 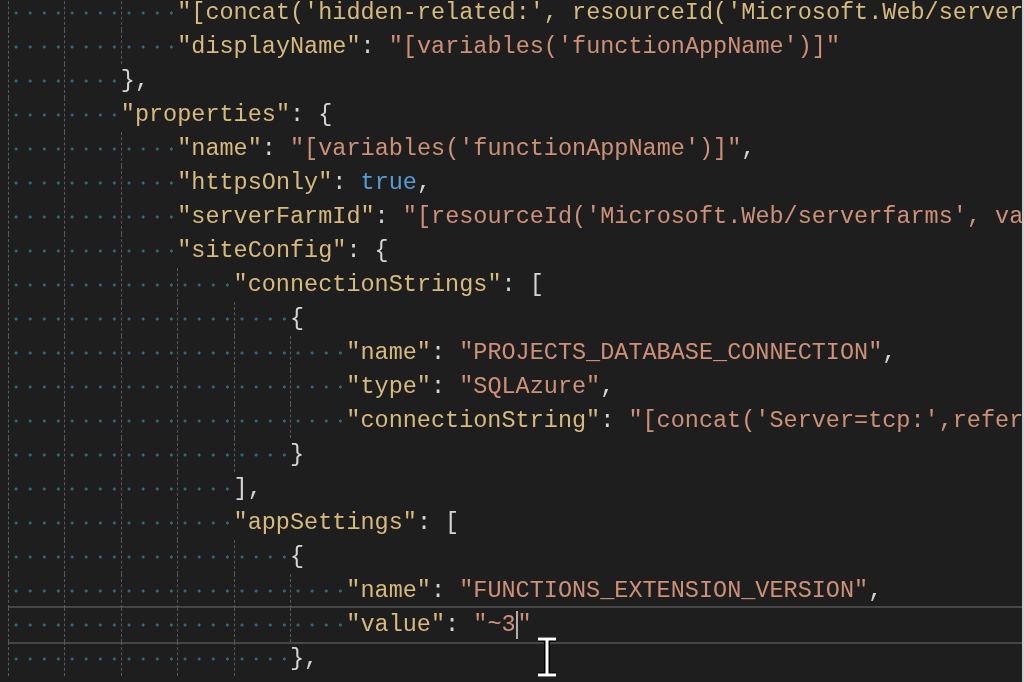 What do you see at coordinates (304, 183) in the screenshot?
I see `code-line: "httpsOnly": true,` at bounding box center [304, 183].